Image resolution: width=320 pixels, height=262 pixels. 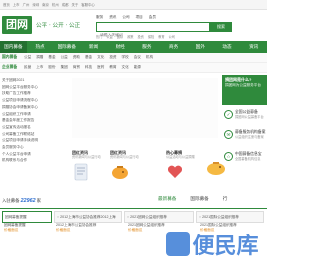 I want to click on tab-international: 国际募备, so click(x=199, y=199).